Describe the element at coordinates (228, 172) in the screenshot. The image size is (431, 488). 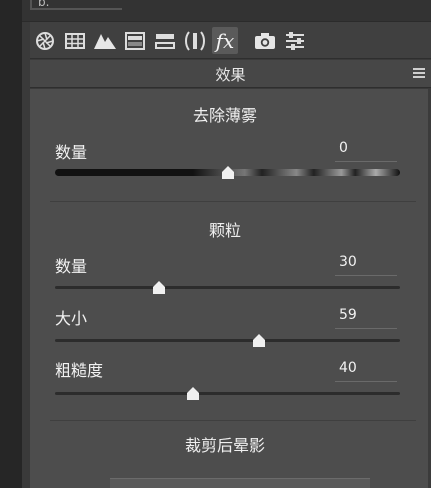
I see `dehaze-slider-thumb` at that location.